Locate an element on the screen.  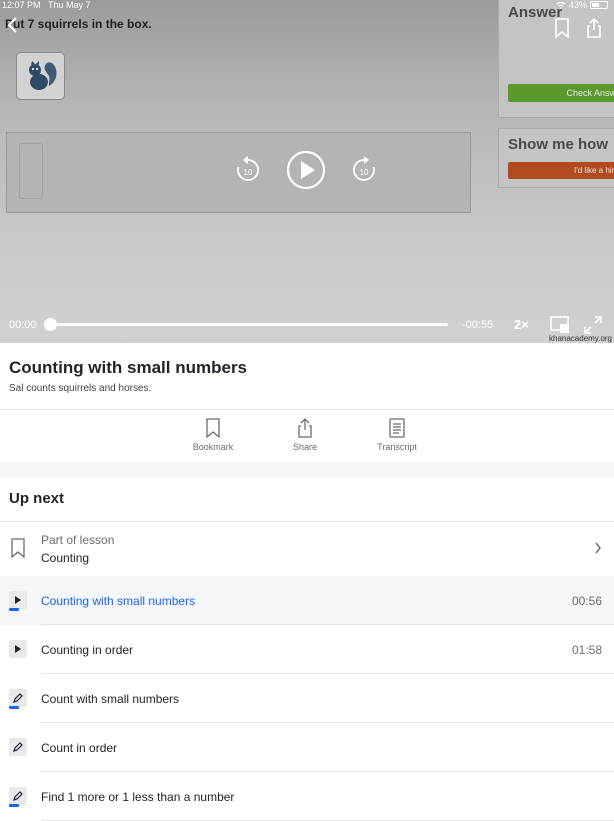
progress-knob is located at coordinates (50, 324).